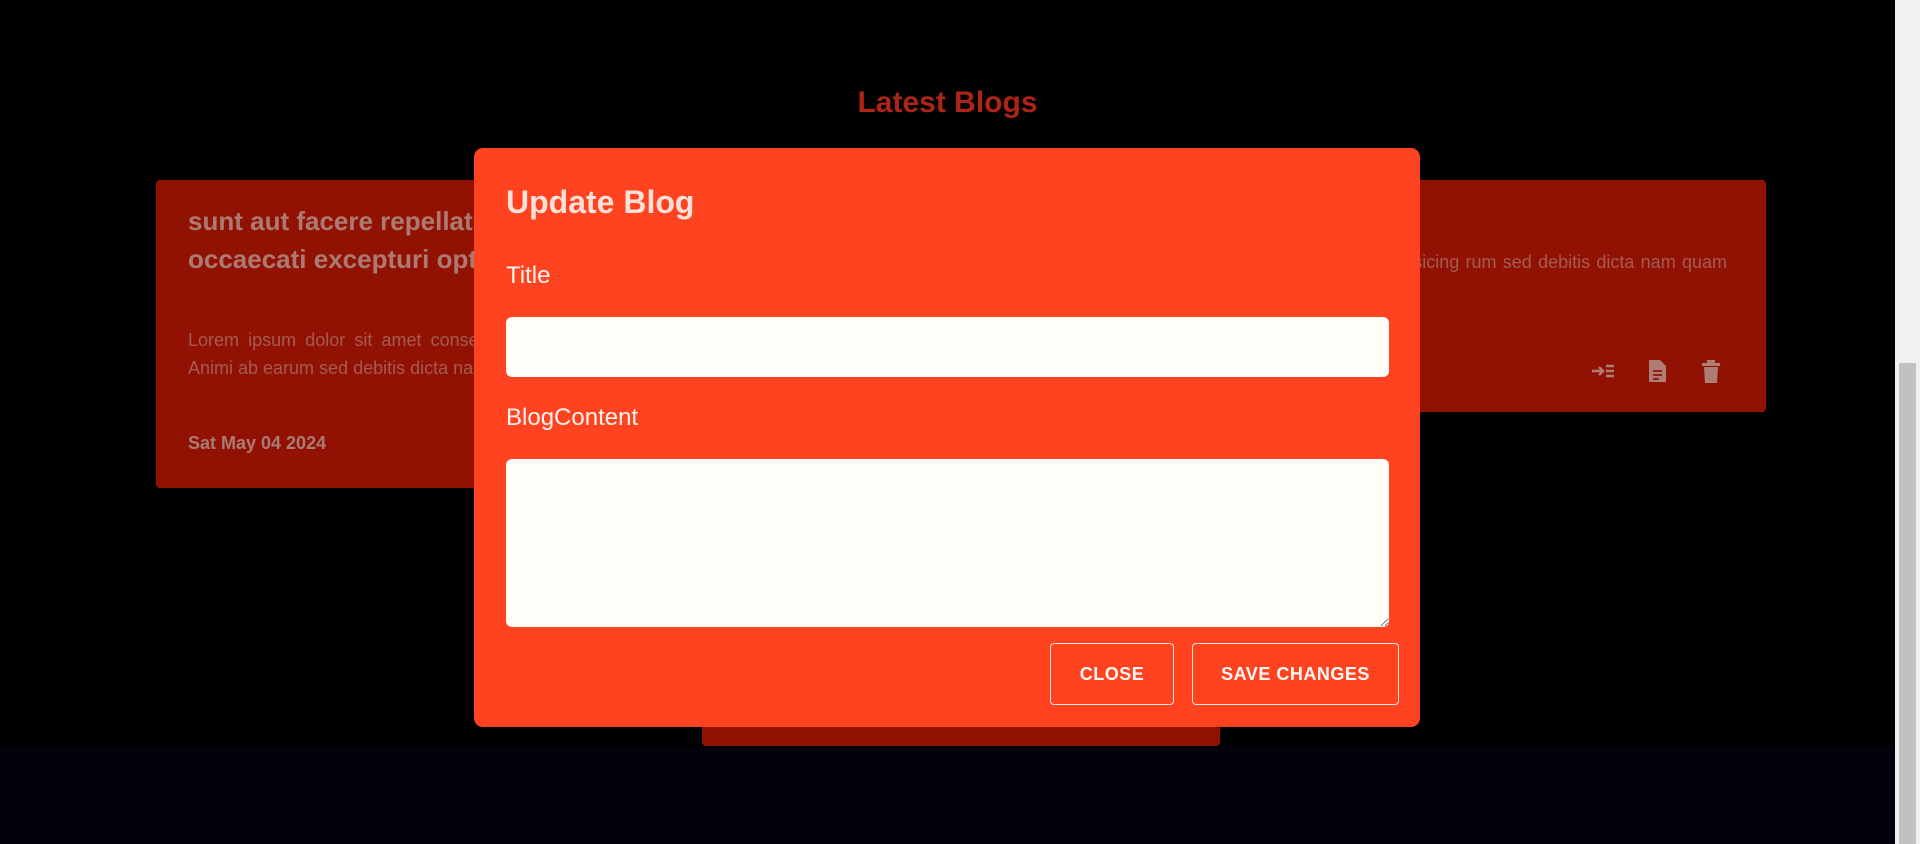 This screenshot has width=1920, height=844. I want to click on title-label: Title, so click(528, 275).